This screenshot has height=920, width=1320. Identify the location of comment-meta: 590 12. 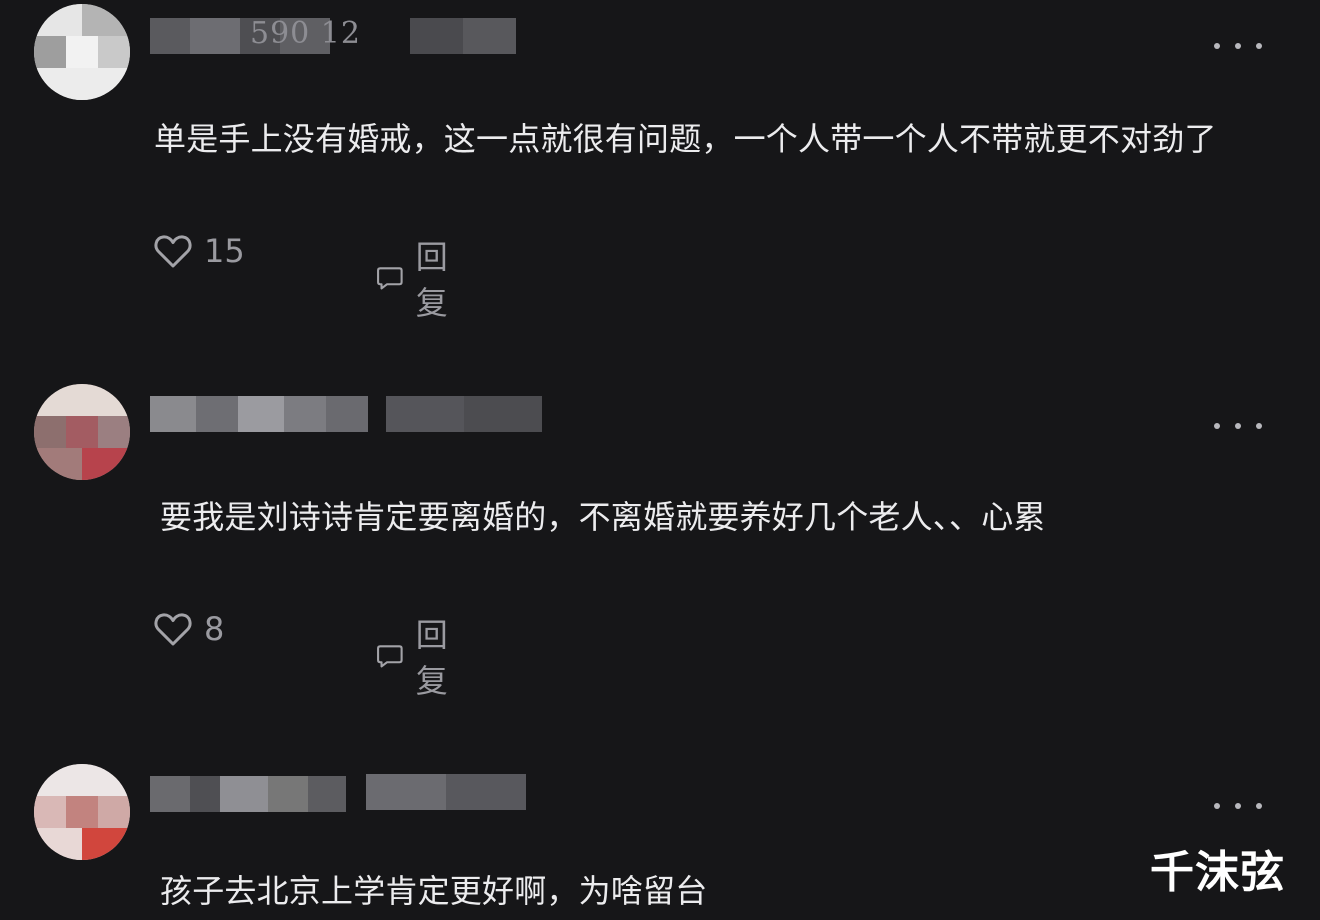
(305, 33).